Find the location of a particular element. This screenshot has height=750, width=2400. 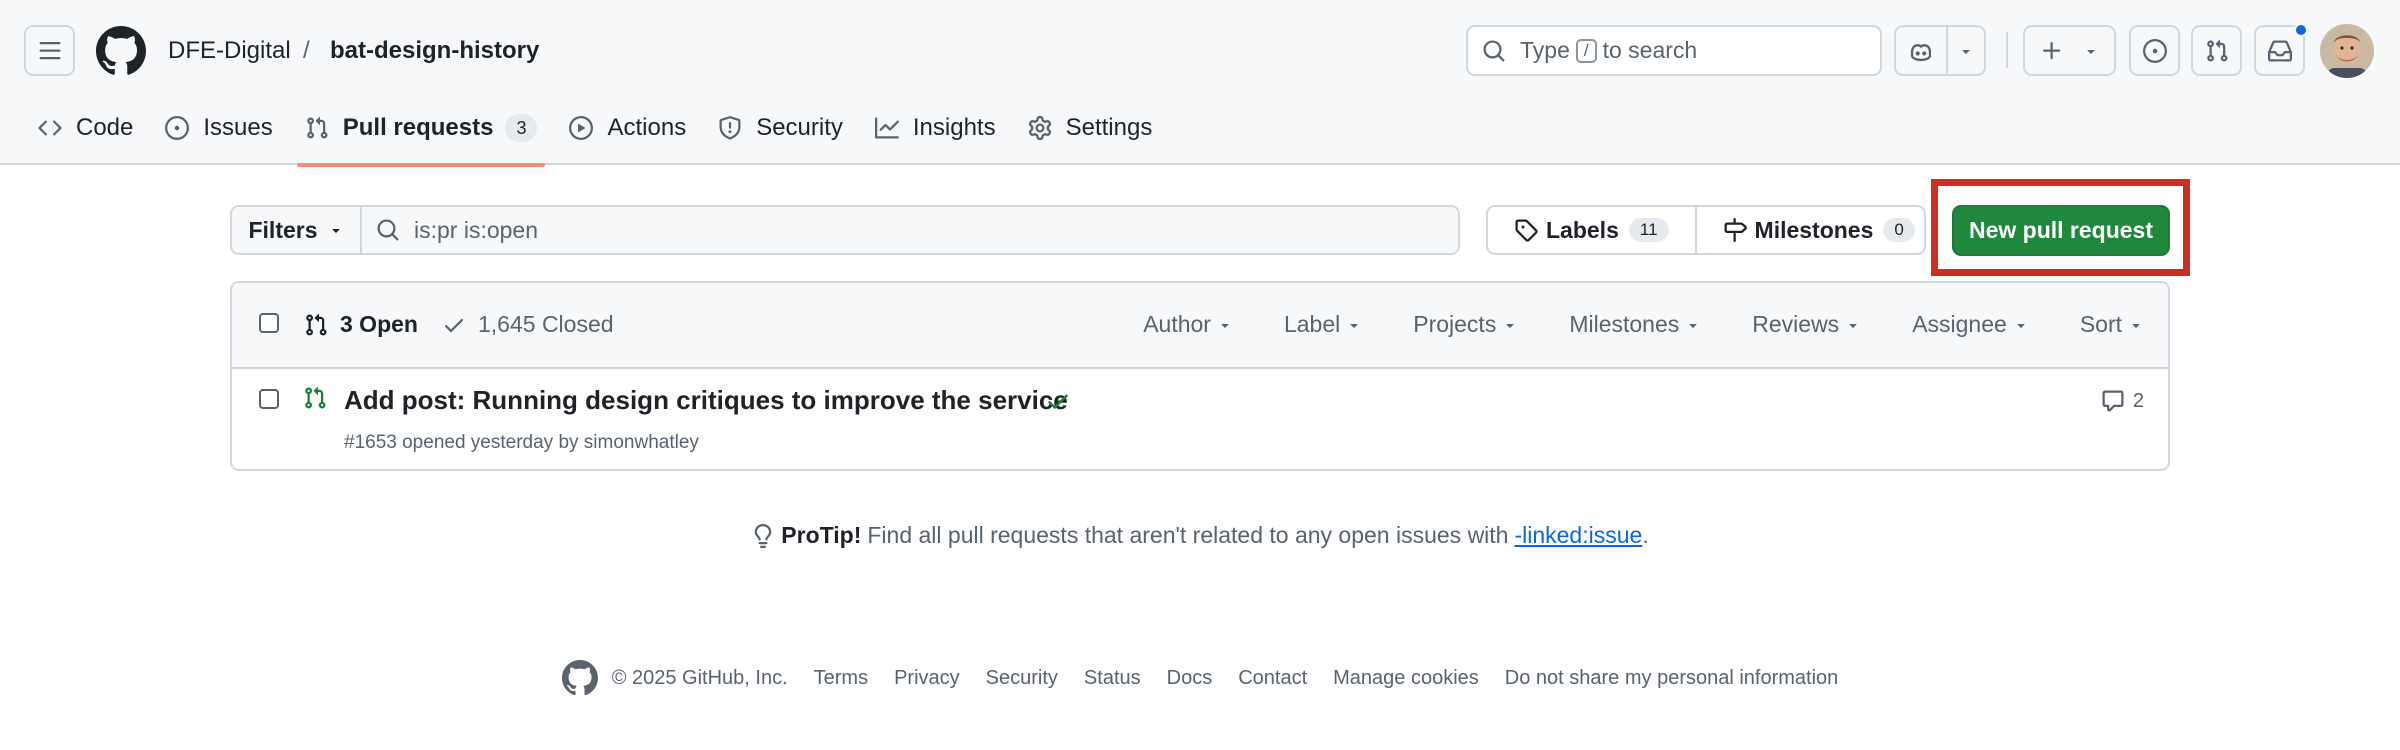

filters-dropdown-button: Filters is located at coordinates (297, 230).